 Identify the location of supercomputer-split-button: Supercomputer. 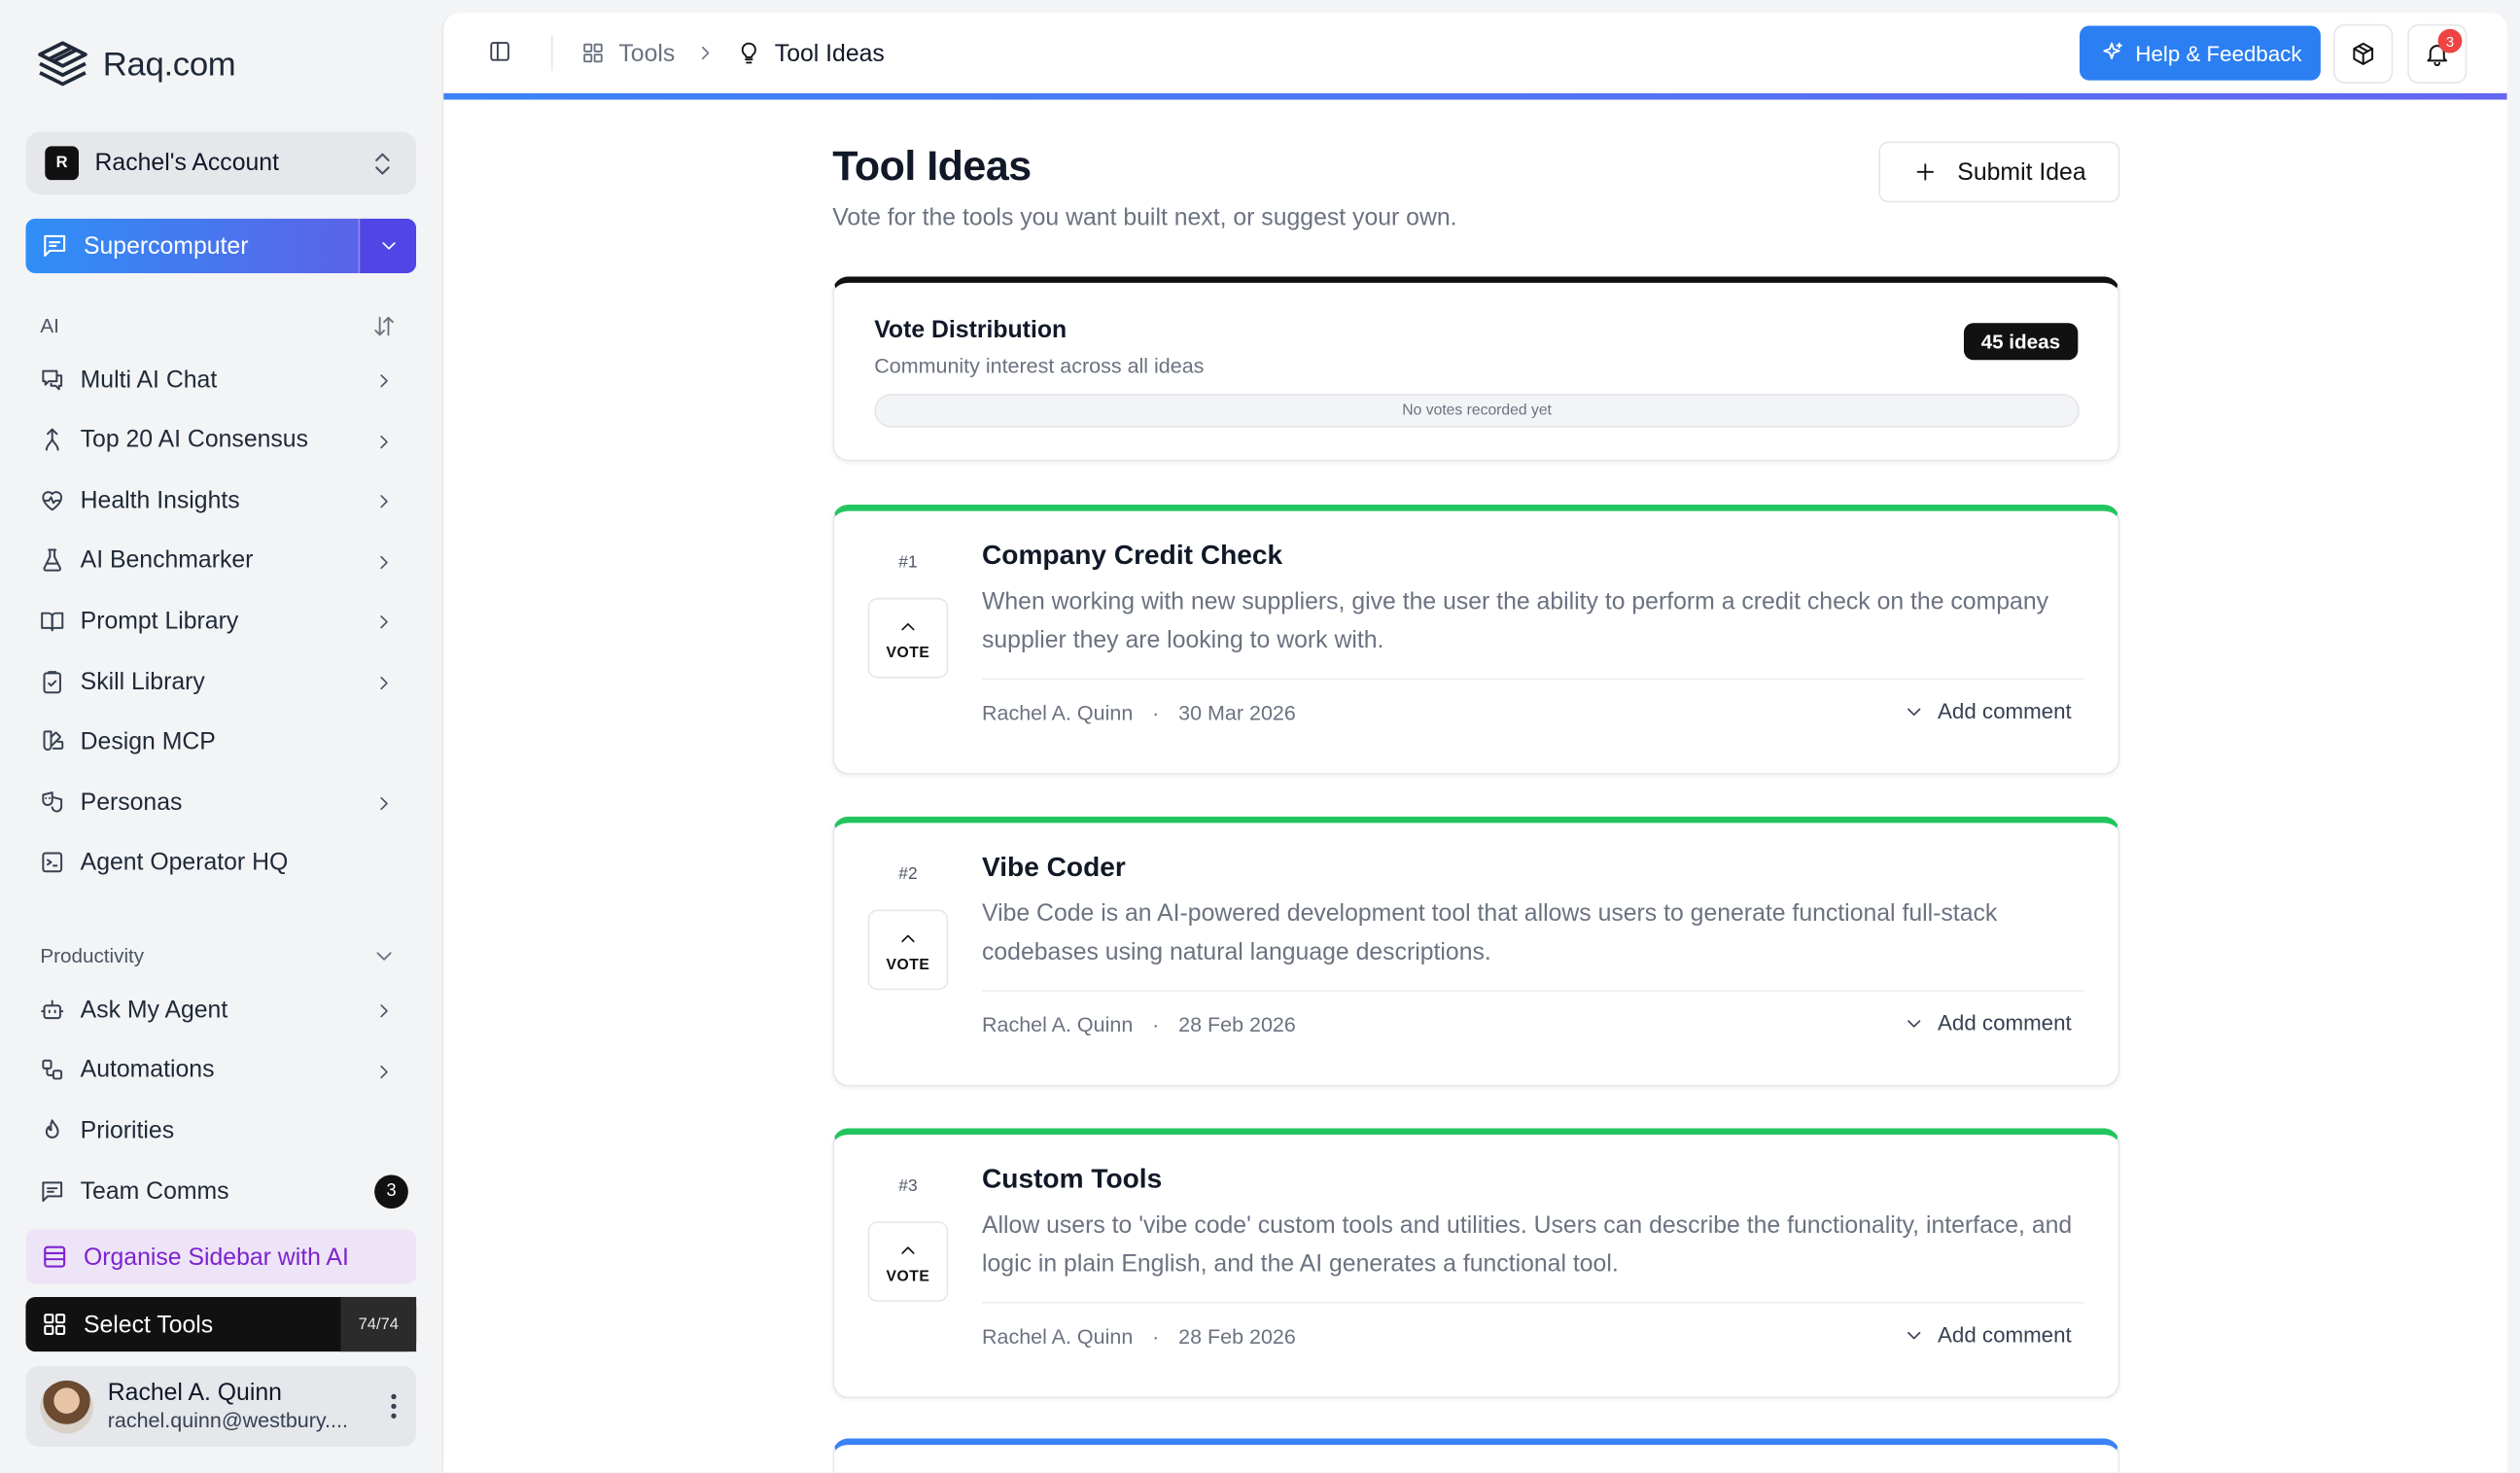
(221, 246).